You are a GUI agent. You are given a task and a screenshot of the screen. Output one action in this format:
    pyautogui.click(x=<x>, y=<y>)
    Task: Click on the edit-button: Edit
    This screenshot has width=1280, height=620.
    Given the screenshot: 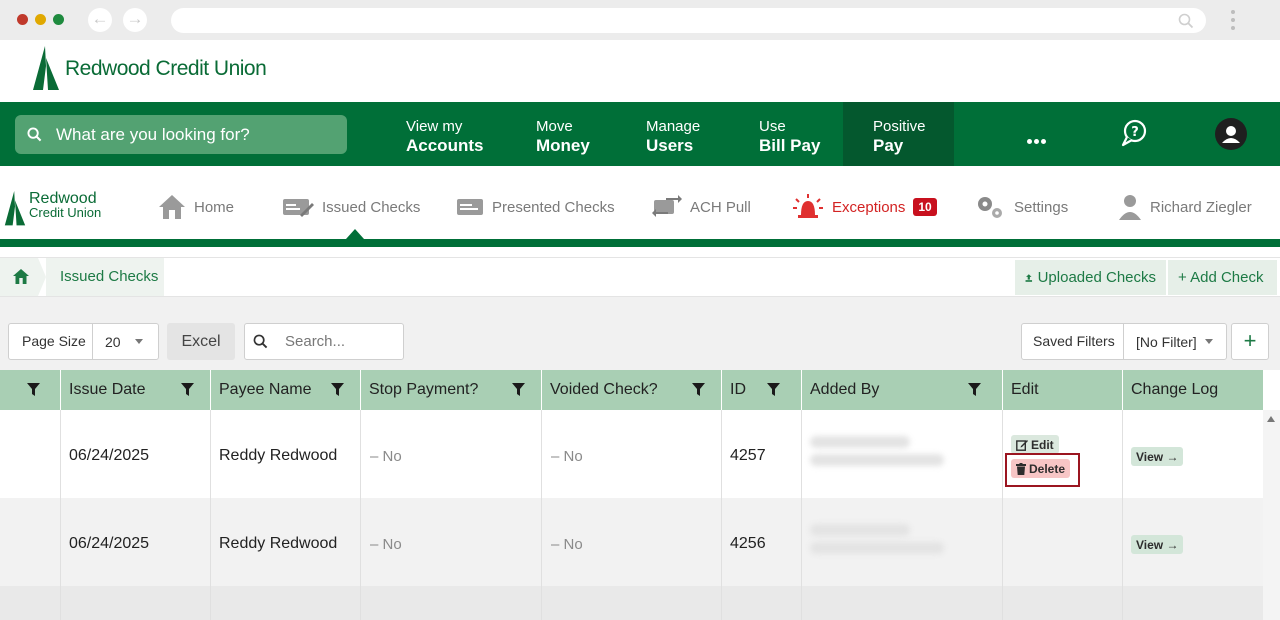 What is the action you would take?
    pyautogui.click(x=1035, y=444)
    